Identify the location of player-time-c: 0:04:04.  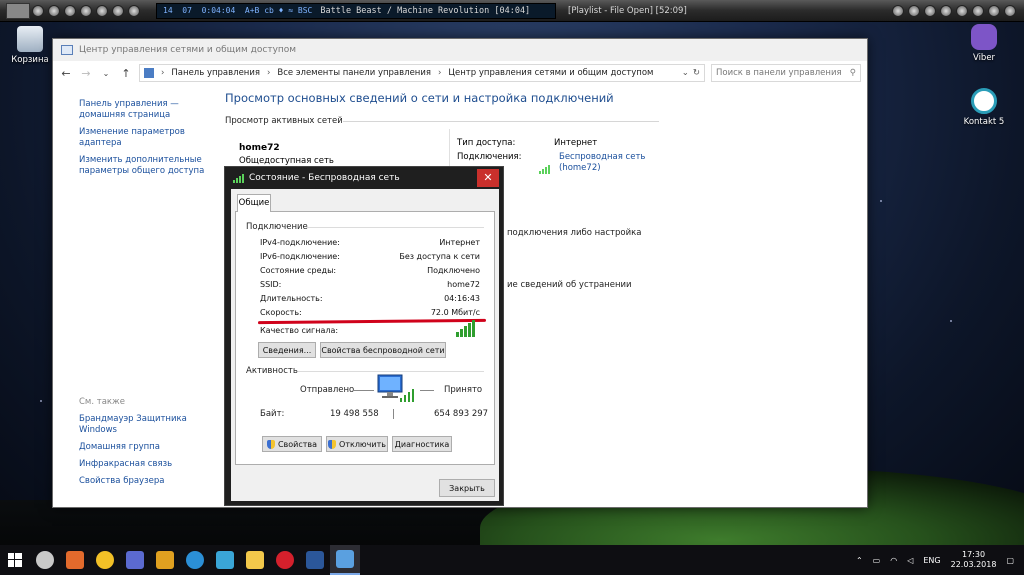
(218, 10).